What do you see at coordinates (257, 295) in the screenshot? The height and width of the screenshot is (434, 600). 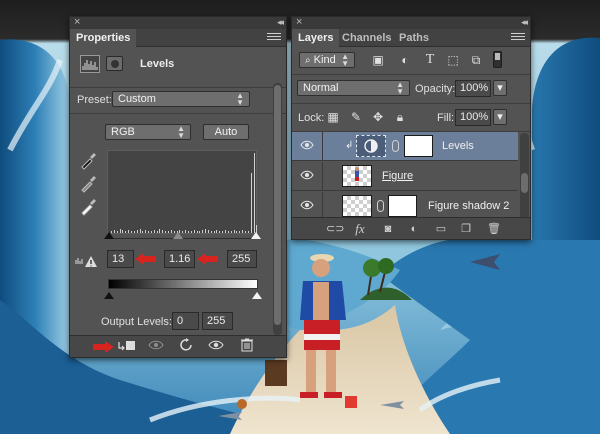 I see `output-white-slider-handle` at bounding box center [257, 295].